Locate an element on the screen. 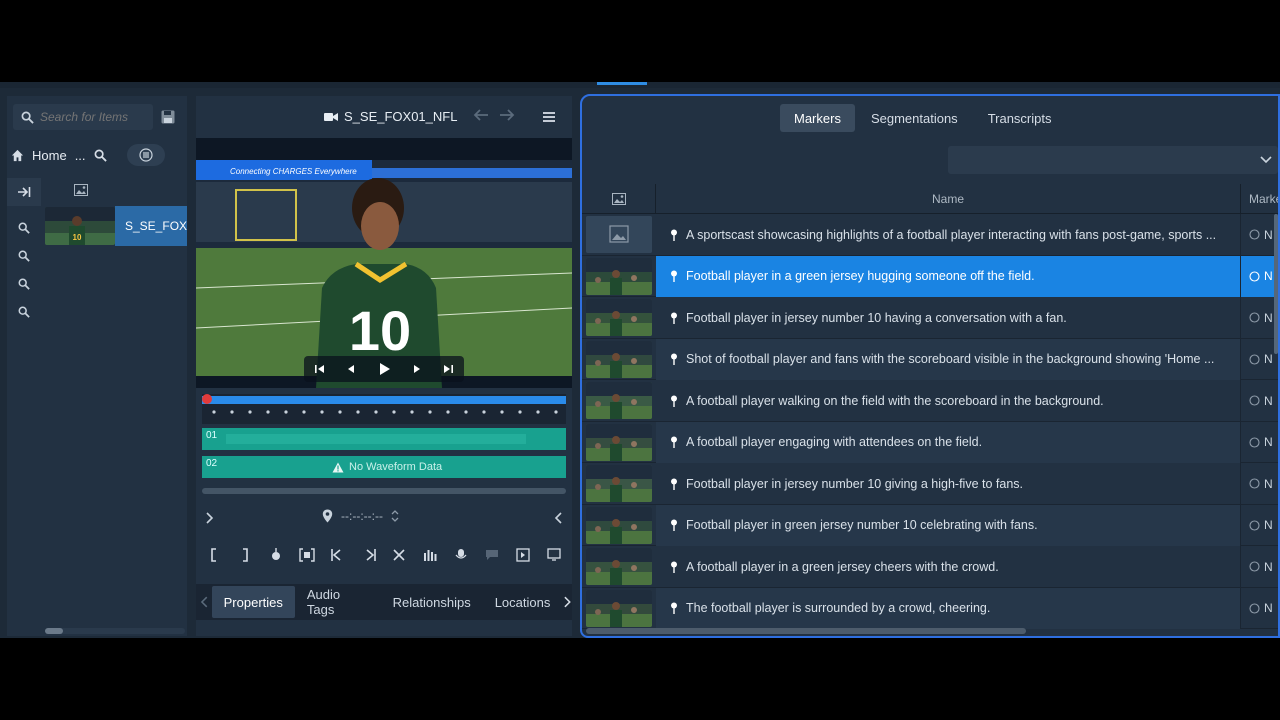 The height and width of the screenshot is (720, 1280). tab-markers: Markers is located at coordinates (817, 118).